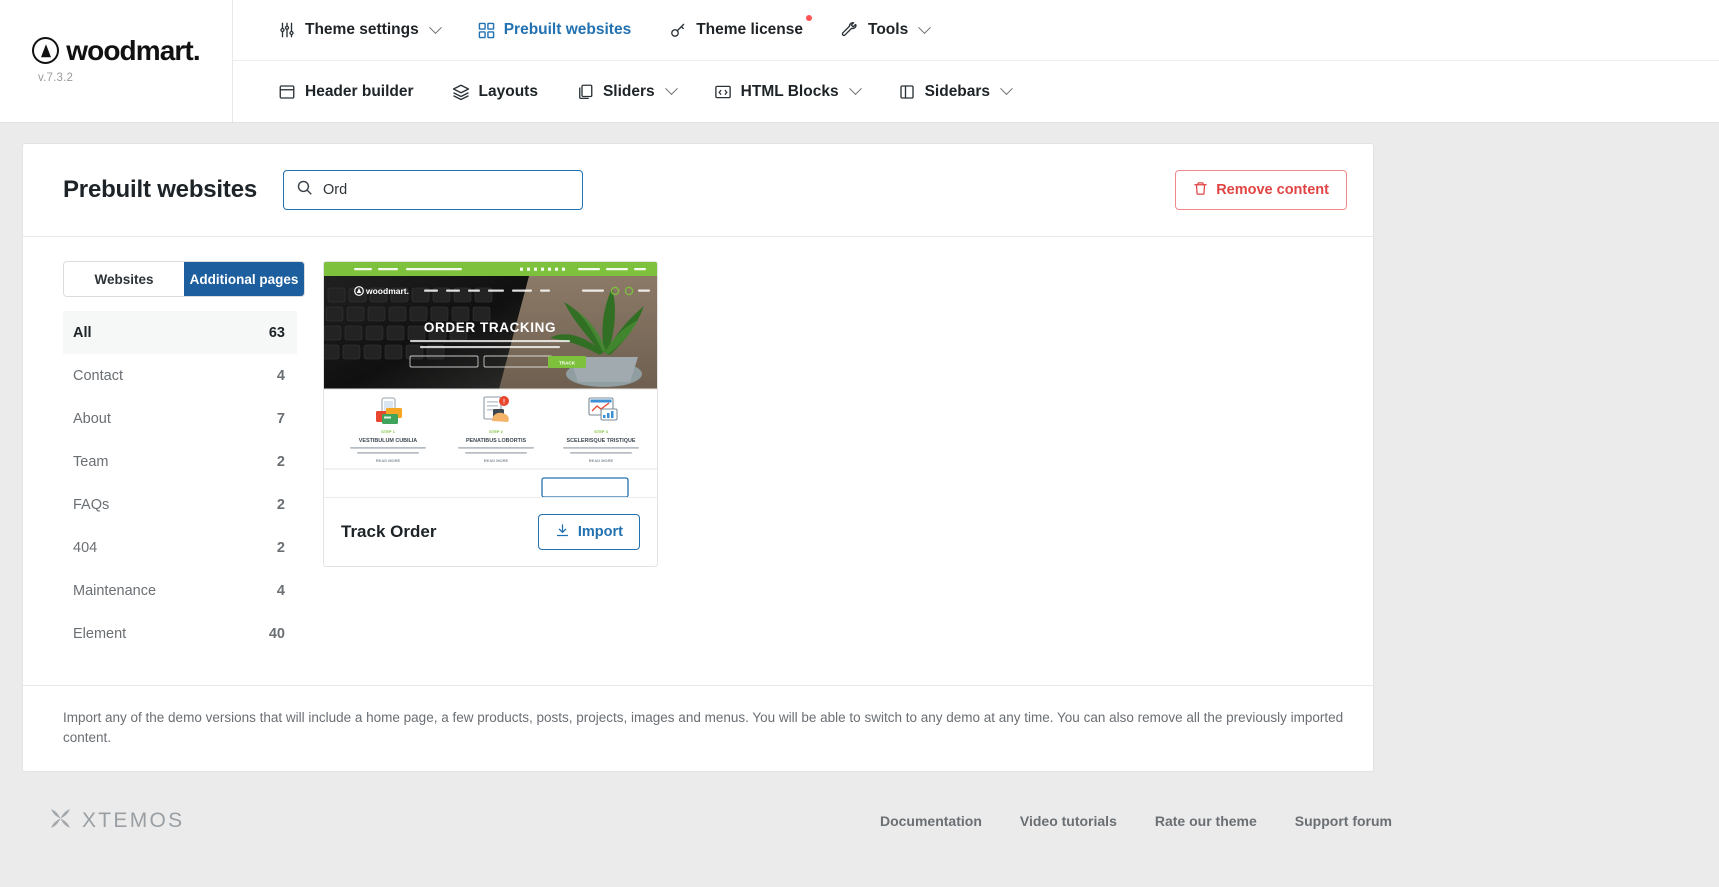 This screenshot has height=887, width=1719. Describe the element at coordinates (600, 532) in the screenshot. I see `import-label: Import` at that location.